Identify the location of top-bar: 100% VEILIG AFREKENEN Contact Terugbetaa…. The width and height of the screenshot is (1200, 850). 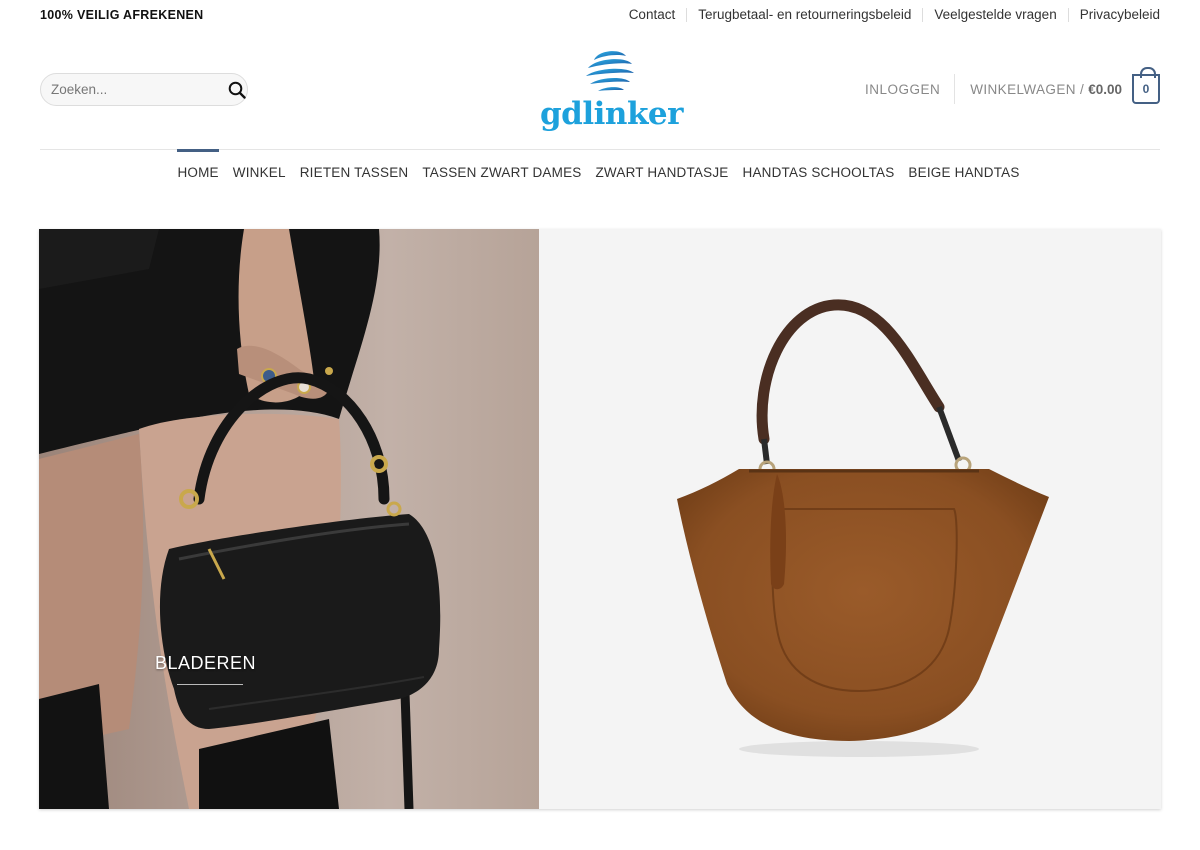
(600, 15).